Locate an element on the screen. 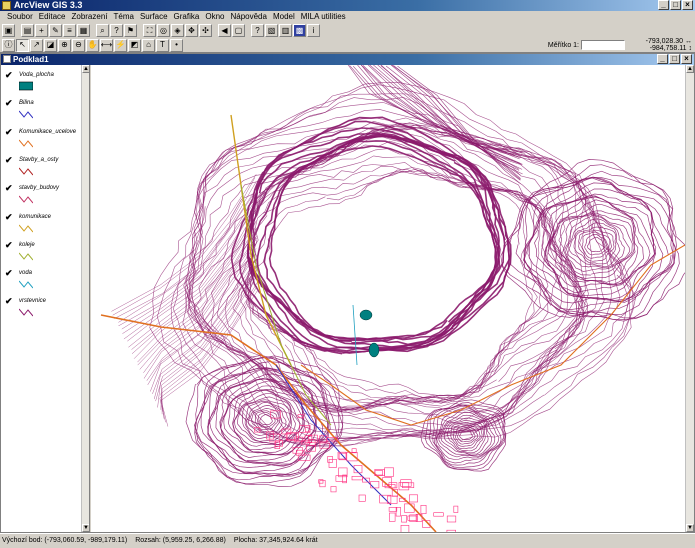 The width and height of the screenshot is (695, 548). zoom-in-tool-icon: ⊕ is located at coordinates (64, 45).